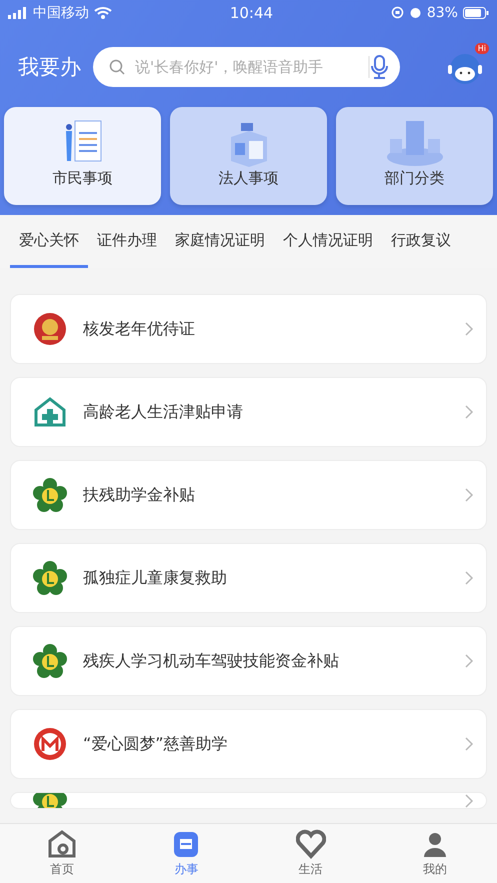 This screenshot has width=497, height=883. What do you see at coordinates (475, 12) in the screenshot?
I see `battery-icon` at bounding box center [475, 12].